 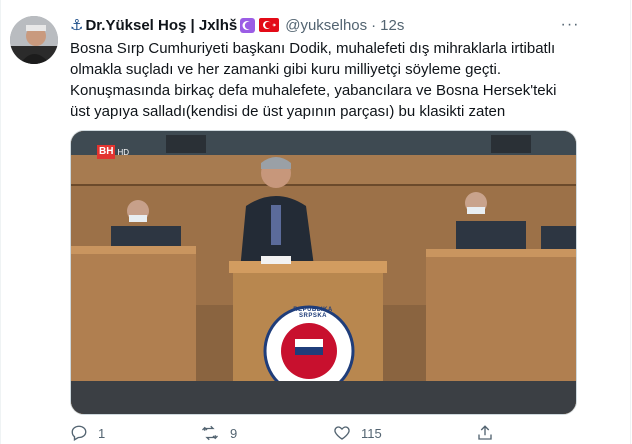 I want to click on reply-icon, so click(x=79, y=433).